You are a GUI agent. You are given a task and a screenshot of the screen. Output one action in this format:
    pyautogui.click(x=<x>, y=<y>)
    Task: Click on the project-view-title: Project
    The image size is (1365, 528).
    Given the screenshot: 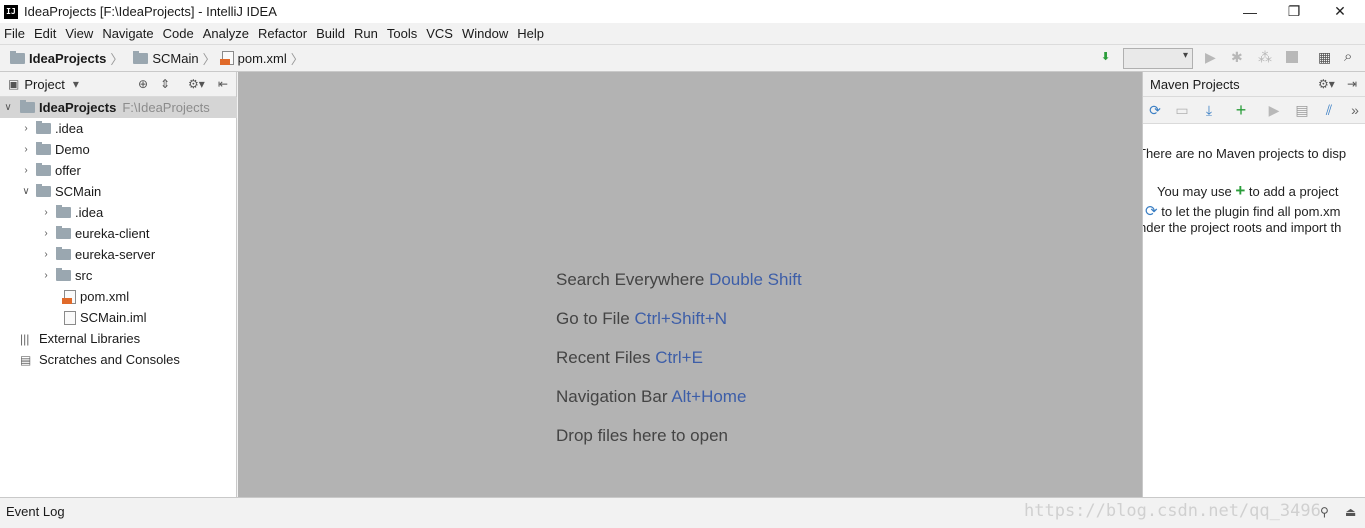 What is the action you would take?
    pyautogui.click(x=44, y=84)
    